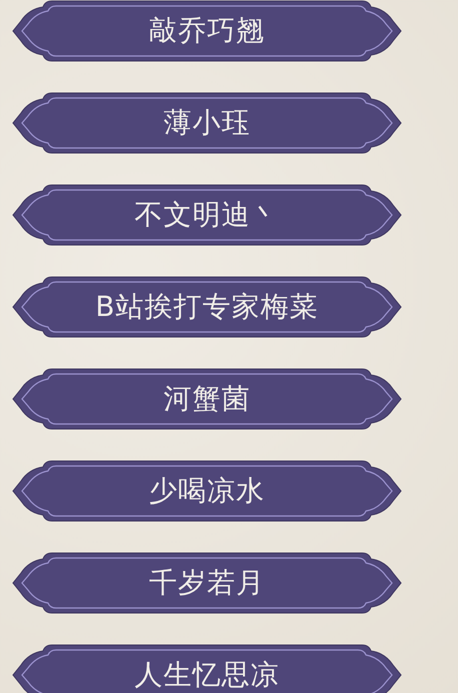 The width and height of the screenshot is (458, 693). Describe the element at coordinates (207, 583) in the screenshot. I see `name-button: 千岁若月` at that location.